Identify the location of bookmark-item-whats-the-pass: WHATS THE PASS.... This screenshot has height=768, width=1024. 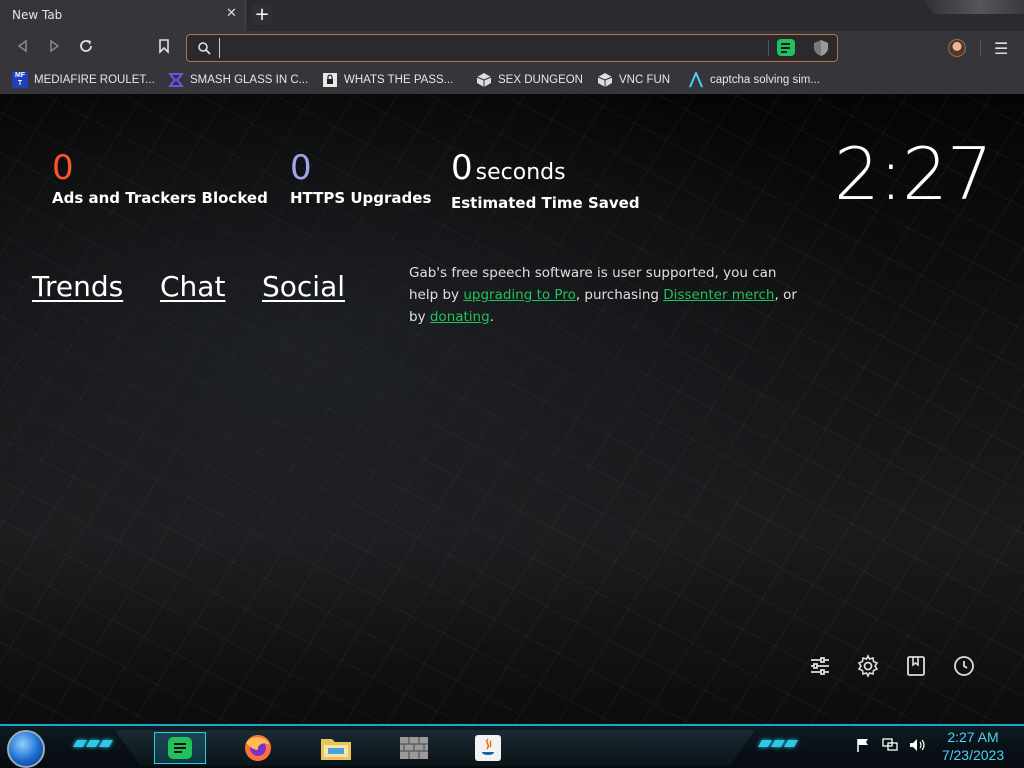
(387, 79).